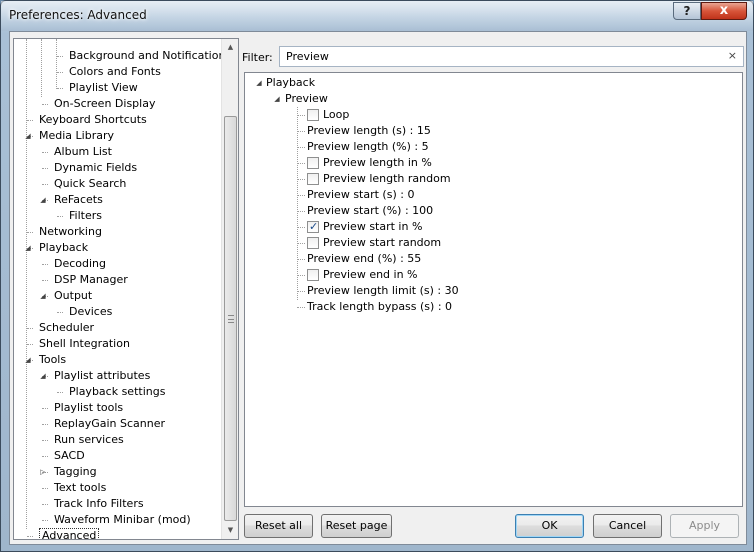 The height and width of the screenshot is (552, 754). I want to click on help-button: ?, so click(687, 11).